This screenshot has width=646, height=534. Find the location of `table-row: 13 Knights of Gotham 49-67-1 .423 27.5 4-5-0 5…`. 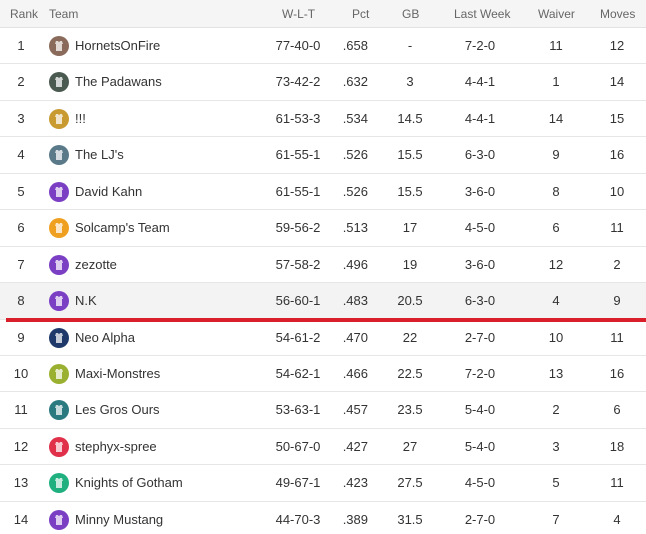

table-row: 13 Knights of Gotham 49-67-1 .423 27.5 4-5-0 5… is located at coordinates (323, 483).